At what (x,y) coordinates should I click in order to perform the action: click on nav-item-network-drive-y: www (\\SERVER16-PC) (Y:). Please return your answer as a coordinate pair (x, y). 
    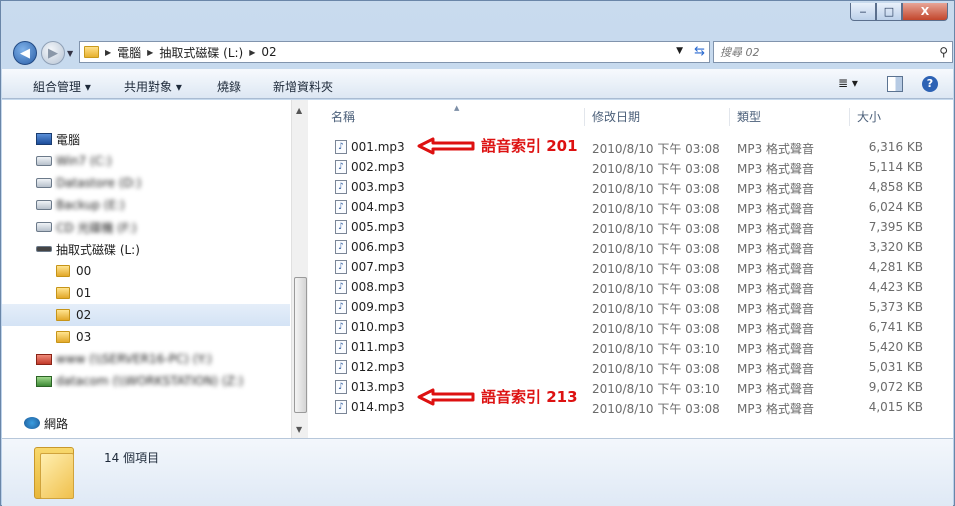
    Looking at the image, I should click on (146, 359).